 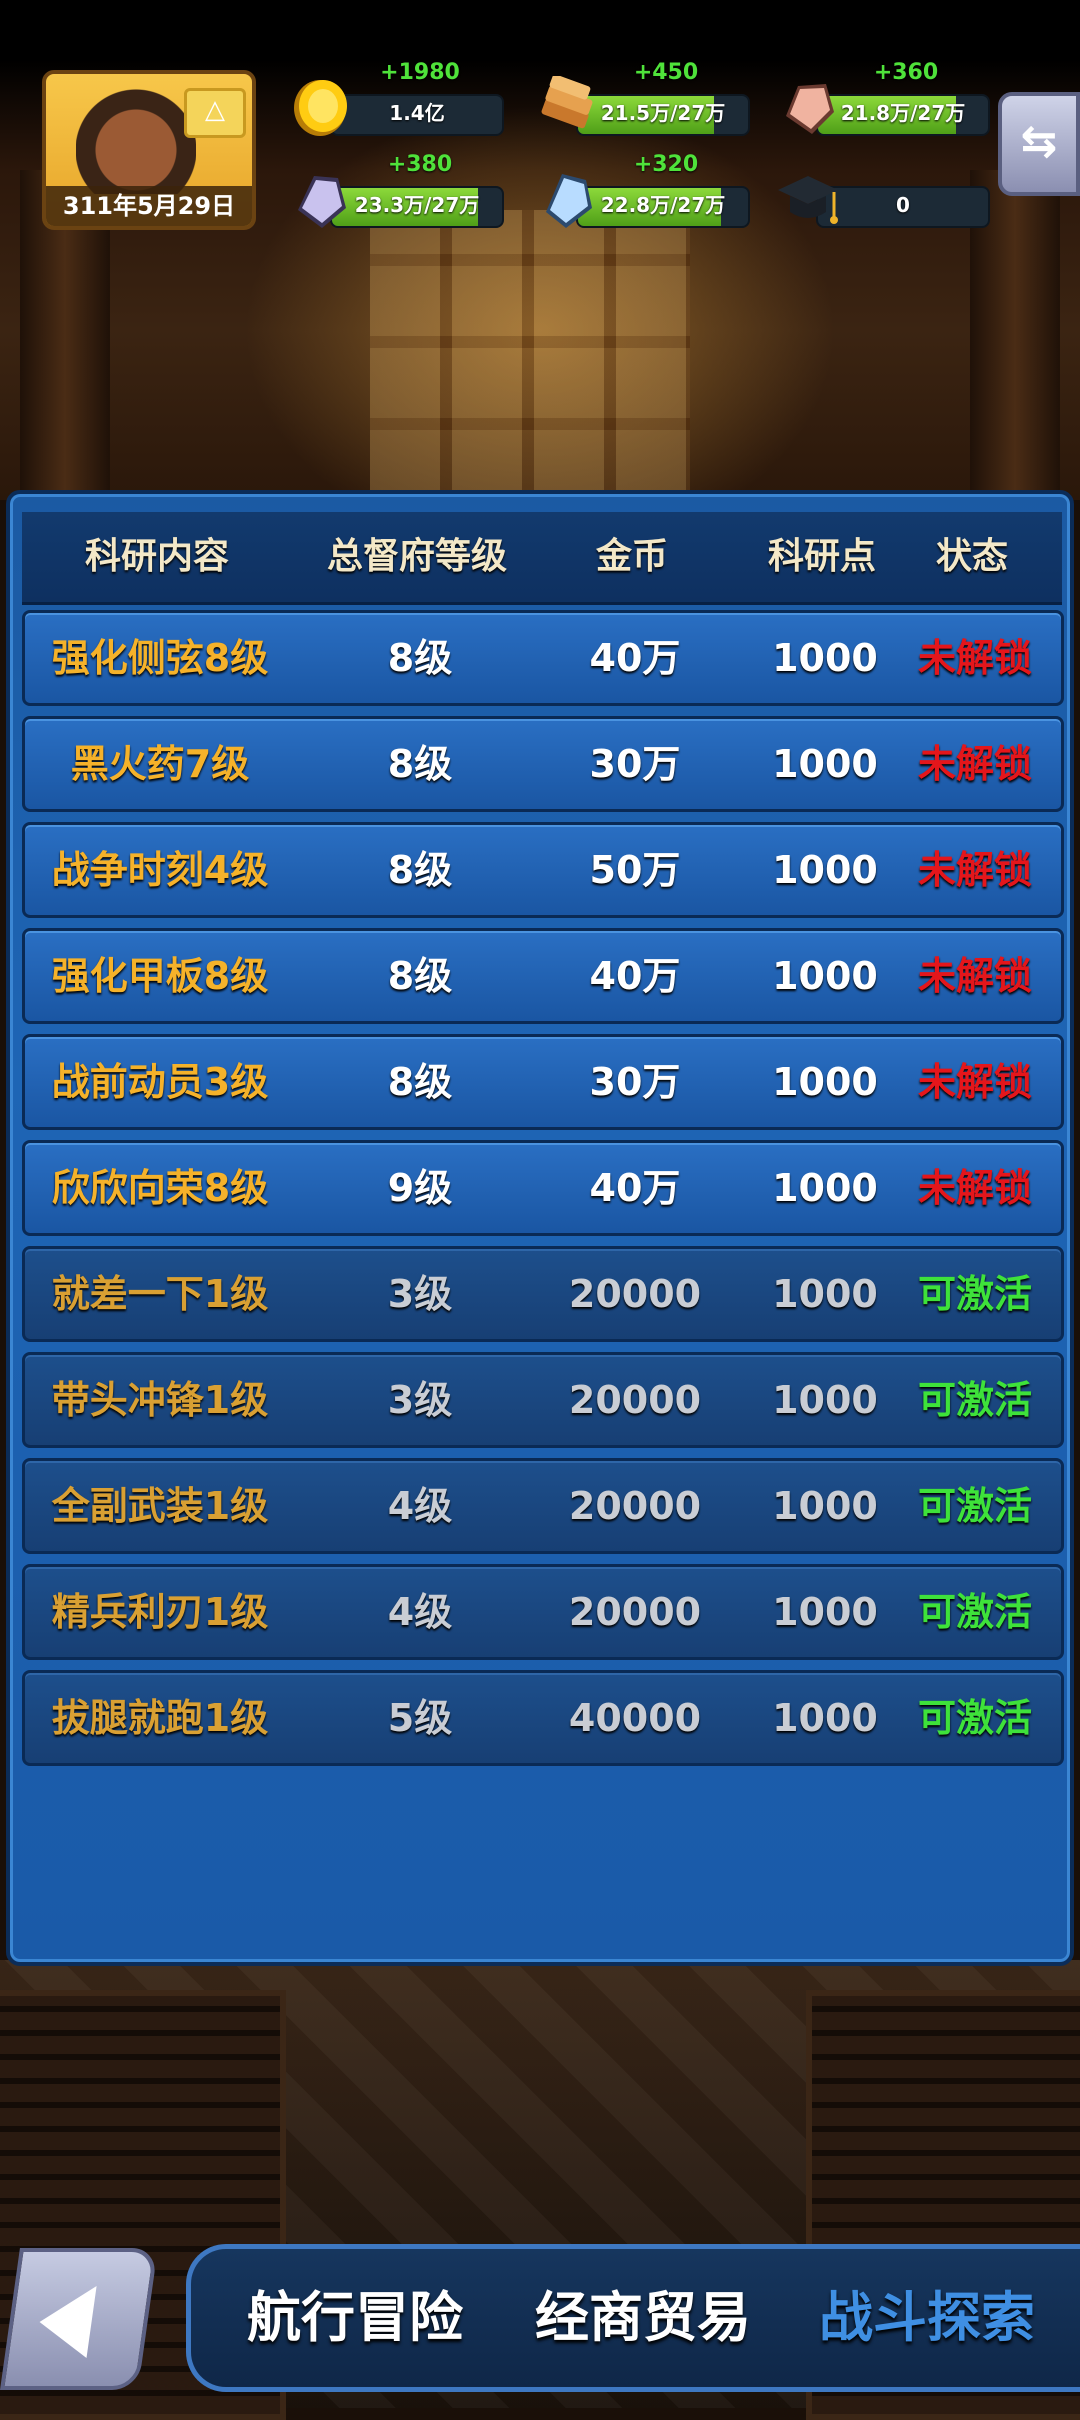 I want to click on header-status: 状态, so click(x=971, y=556).